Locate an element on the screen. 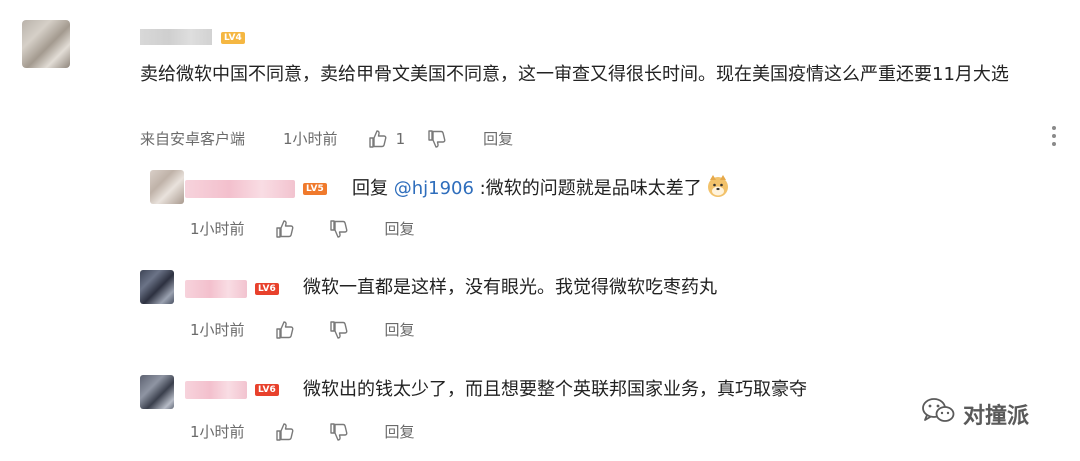 The height and width of the screenshot is (461, 1080). reply-body: :微软的问题就是品味太差了 is located at coordinates (587, 188).